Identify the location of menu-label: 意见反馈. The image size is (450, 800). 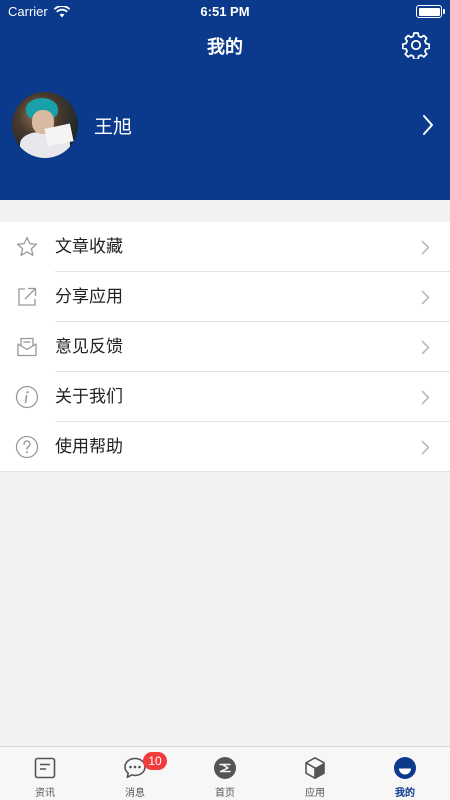
(89, 346).